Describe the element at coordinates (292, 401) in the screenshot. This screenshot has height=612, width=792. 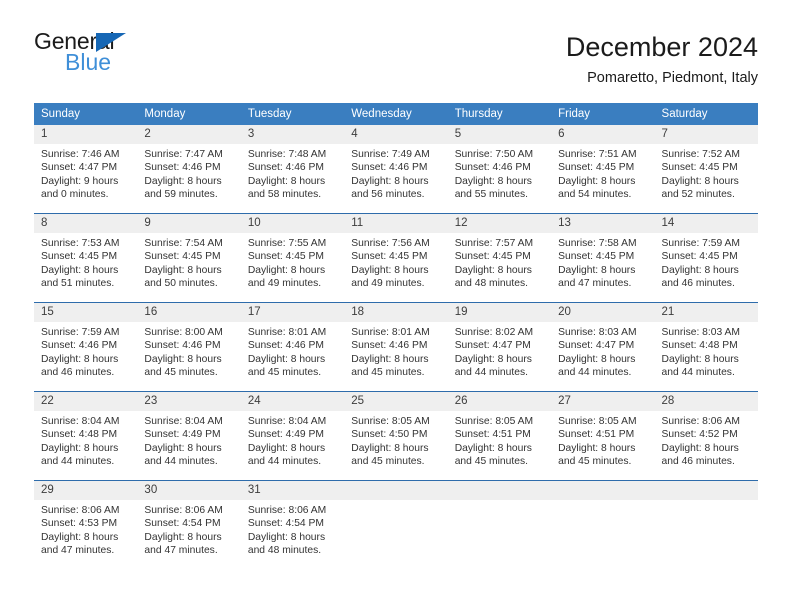
I see `day-number: 24` at that location.